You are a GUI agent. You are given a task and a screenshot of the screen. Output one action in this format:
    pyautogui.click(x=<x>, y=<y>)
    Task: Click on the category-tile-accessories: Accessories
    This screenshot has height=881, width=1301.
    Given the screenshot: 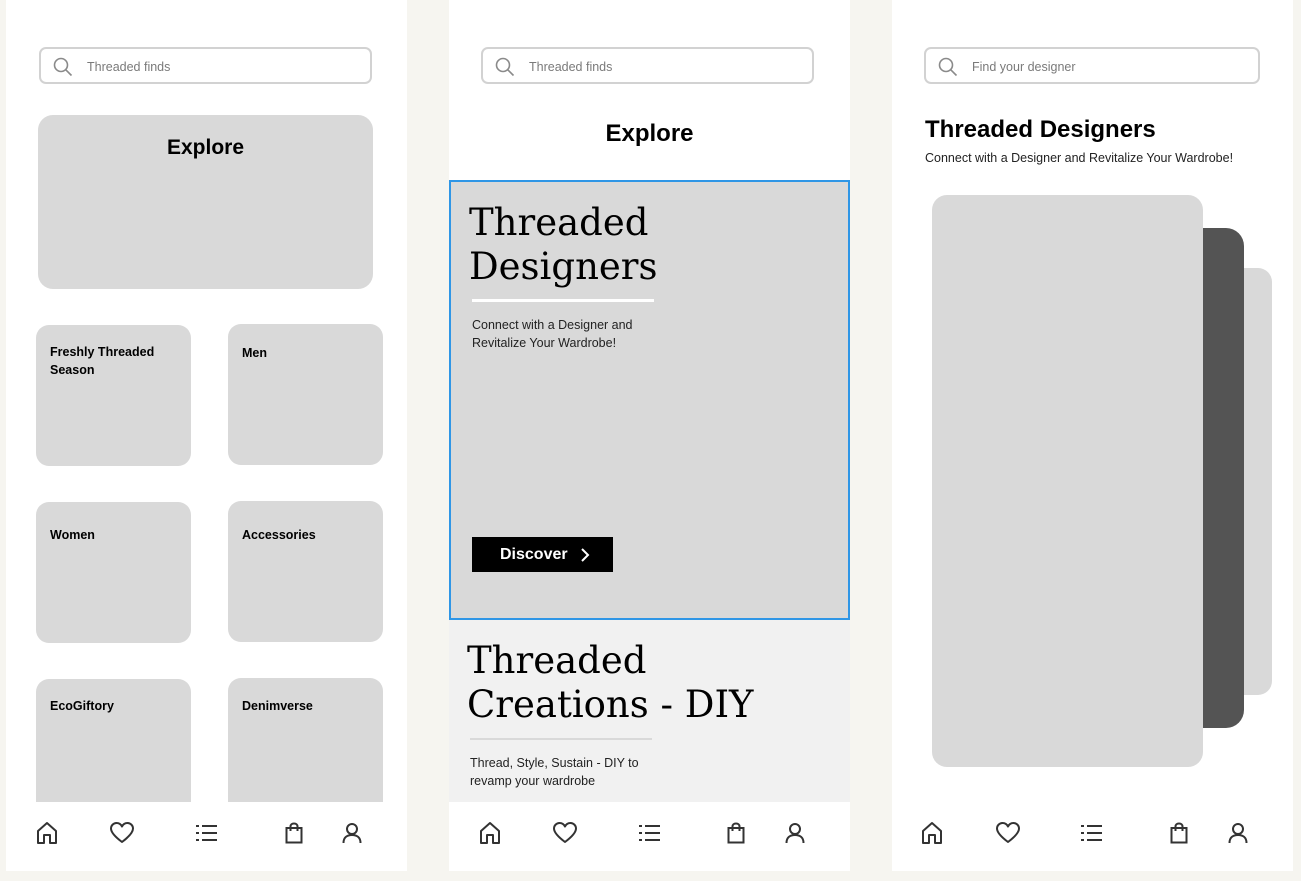 What is the action you would take?
    pyautogui.click(x=305, y=571)
    